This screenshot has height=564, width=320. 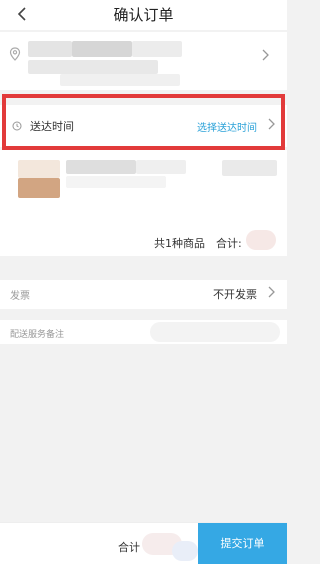 I want to click on product-thumb-top, so click(x=39, y=169).